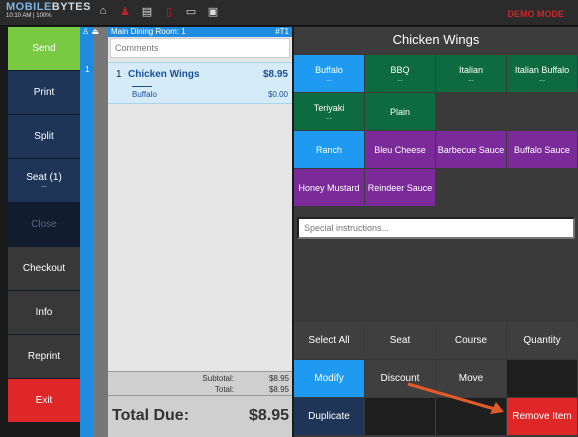 The width and height of the screenshot is (578, 437). I want to click on exit-button: Exit, so click(44, 401).